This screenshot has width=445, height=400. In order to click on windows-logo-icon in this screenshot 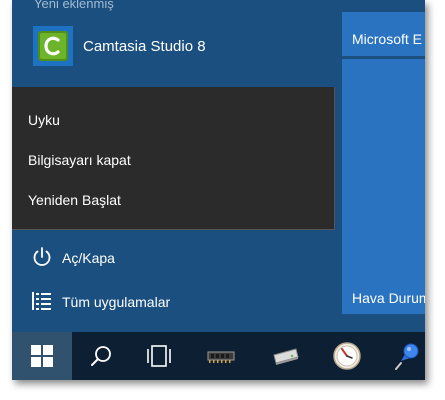, I will do `click(42, 356)`.